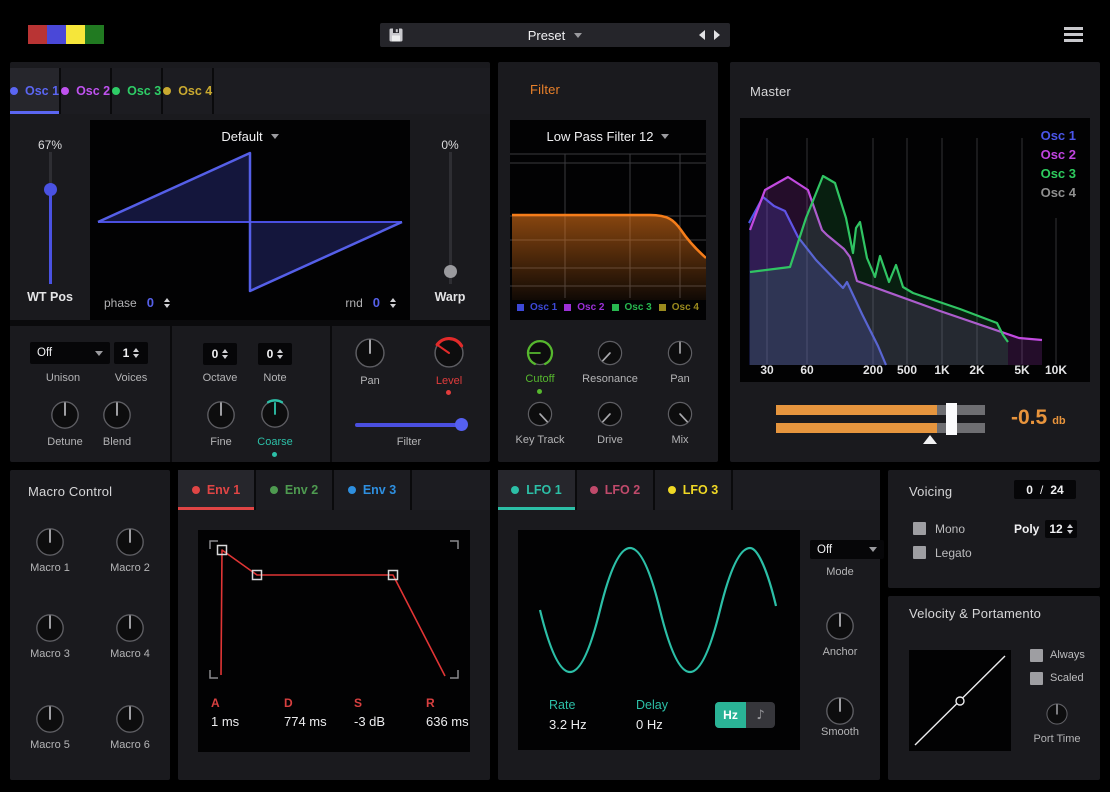  I want to click on lfo-delay-control: Delay 0 Hz, so click(652, 715).